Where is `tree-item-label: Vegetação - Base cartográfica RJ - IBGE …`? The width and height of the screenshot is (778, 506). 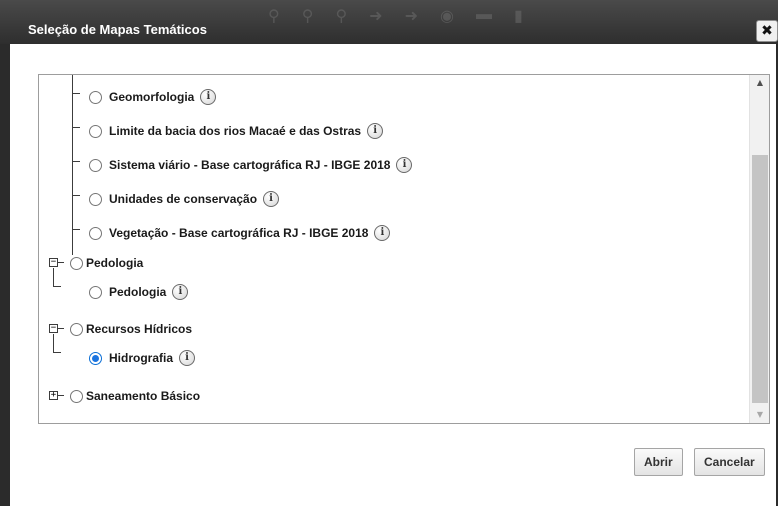
tree-item-label: Vegetação - Base cartográfica RJ - IBGE … is located at coordinates (239, 233).